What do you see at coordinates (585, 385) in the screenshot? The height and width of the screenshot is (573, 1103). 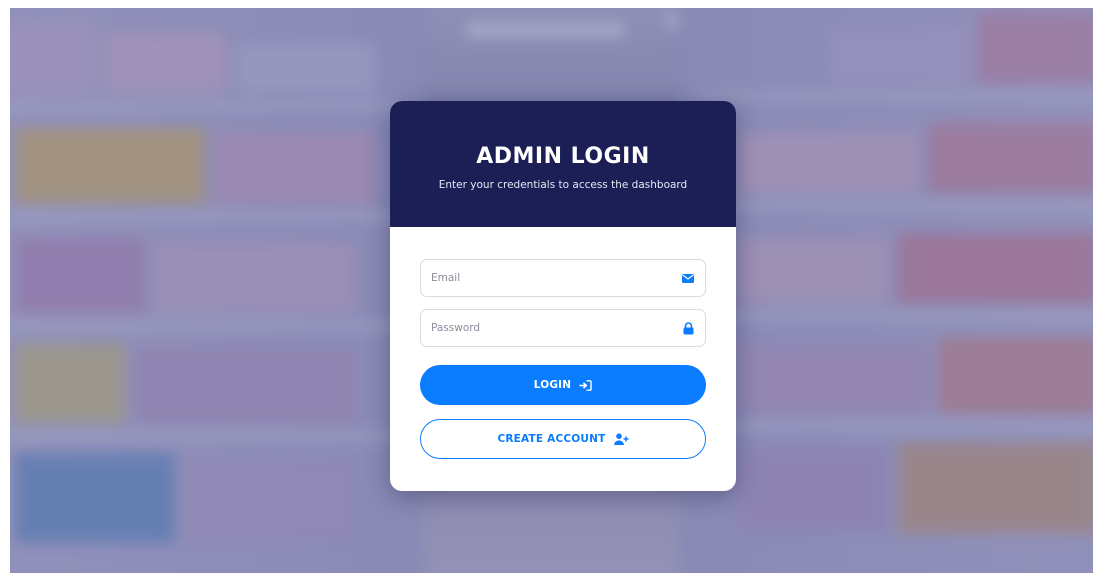 I see `sign-in-icon` at bounding box center [585, 385].